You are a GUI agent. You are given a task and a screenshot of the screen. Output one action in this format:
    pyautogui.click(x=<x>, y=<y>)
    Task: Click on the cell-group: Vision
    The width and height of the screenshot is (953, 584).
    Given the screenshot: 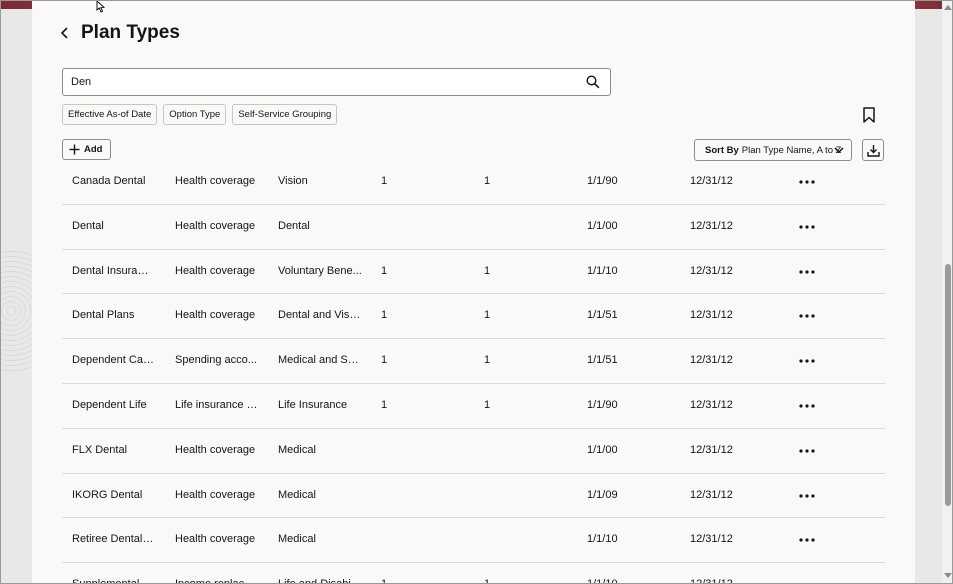 What is the action you would take?
    pyautogui.click(x=293, y=181)
    